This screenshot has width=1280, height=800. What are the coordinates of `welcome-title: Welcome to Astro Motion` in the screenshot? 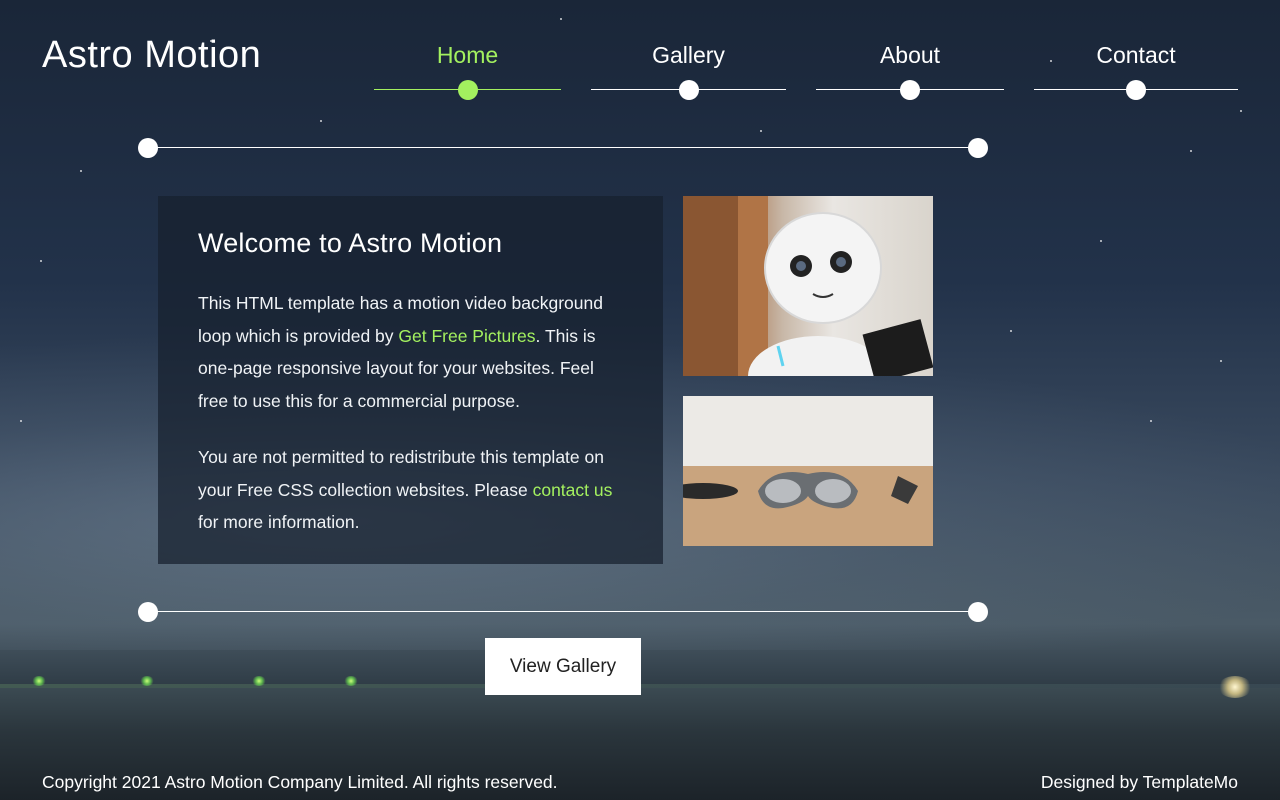 It's located at (350, 243).